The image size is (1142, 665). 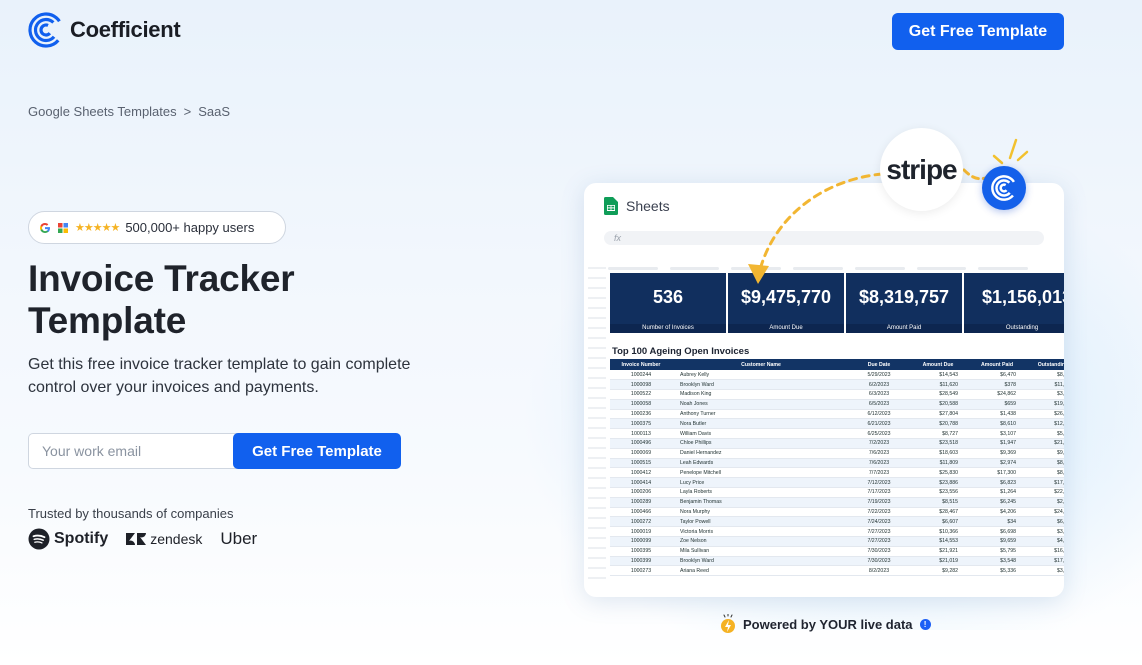 What do you see at coordinates (938, 364) in the screenshot?
I see `column-header: Amount Due` at bounding box center [938, 364].